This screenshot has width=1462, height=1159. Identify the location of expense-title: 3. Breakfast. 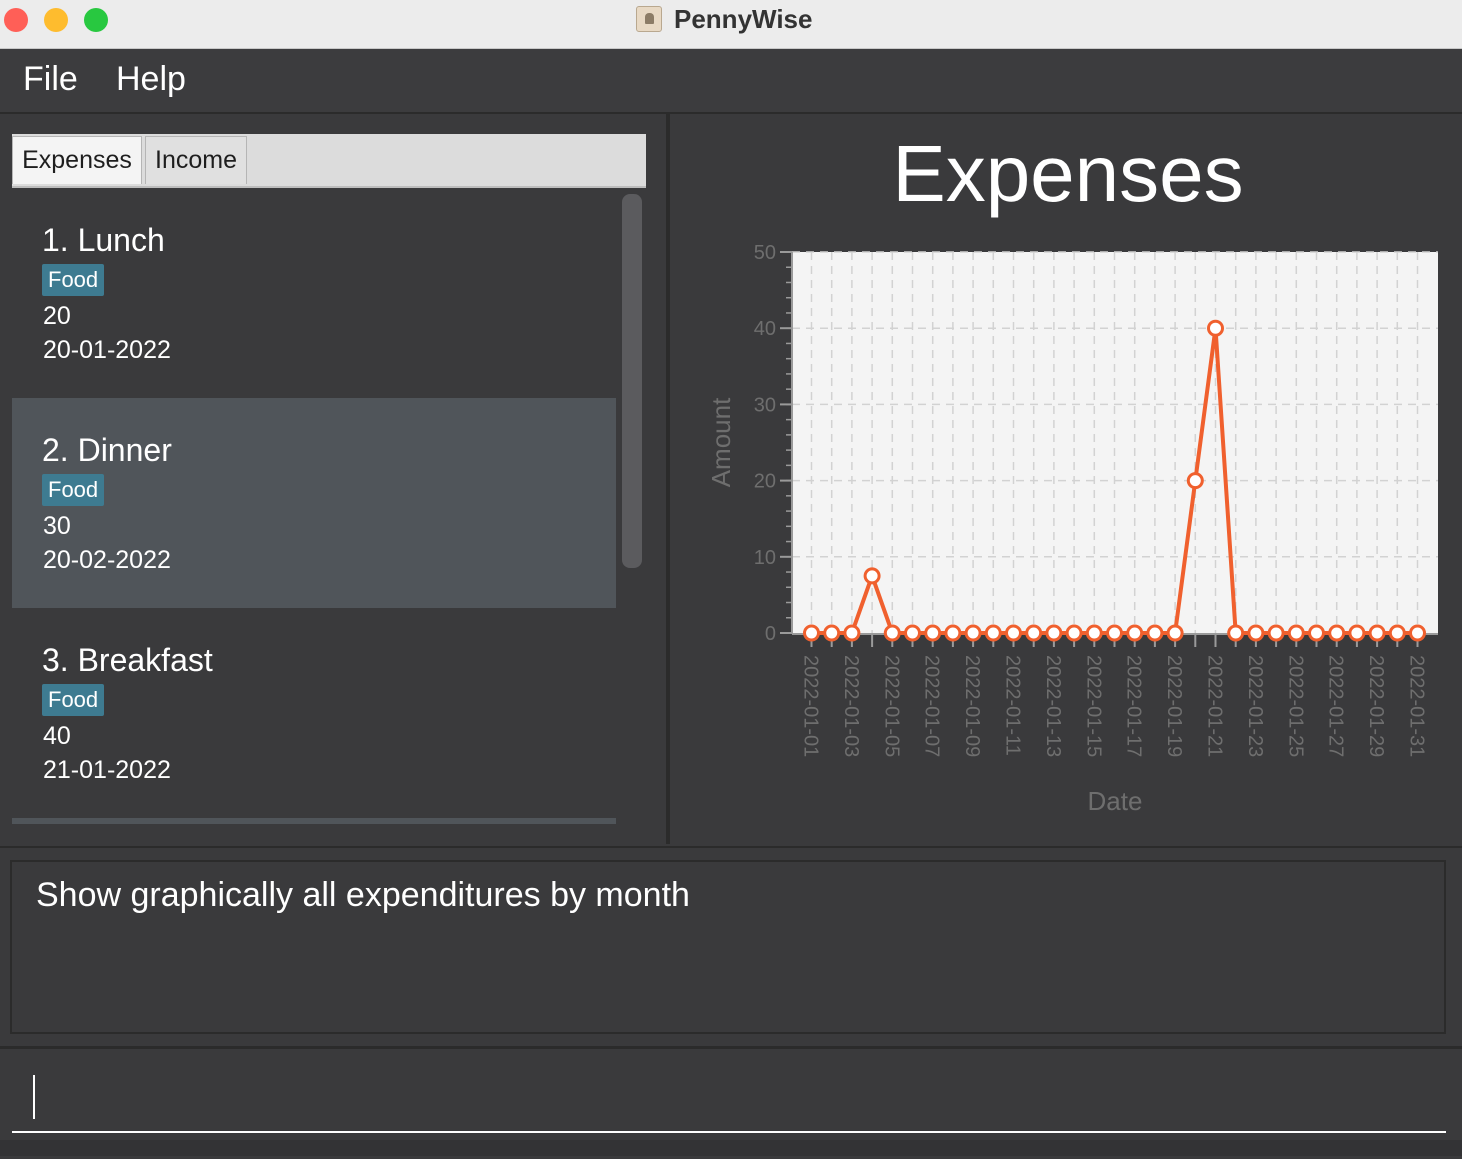
(127, 660).